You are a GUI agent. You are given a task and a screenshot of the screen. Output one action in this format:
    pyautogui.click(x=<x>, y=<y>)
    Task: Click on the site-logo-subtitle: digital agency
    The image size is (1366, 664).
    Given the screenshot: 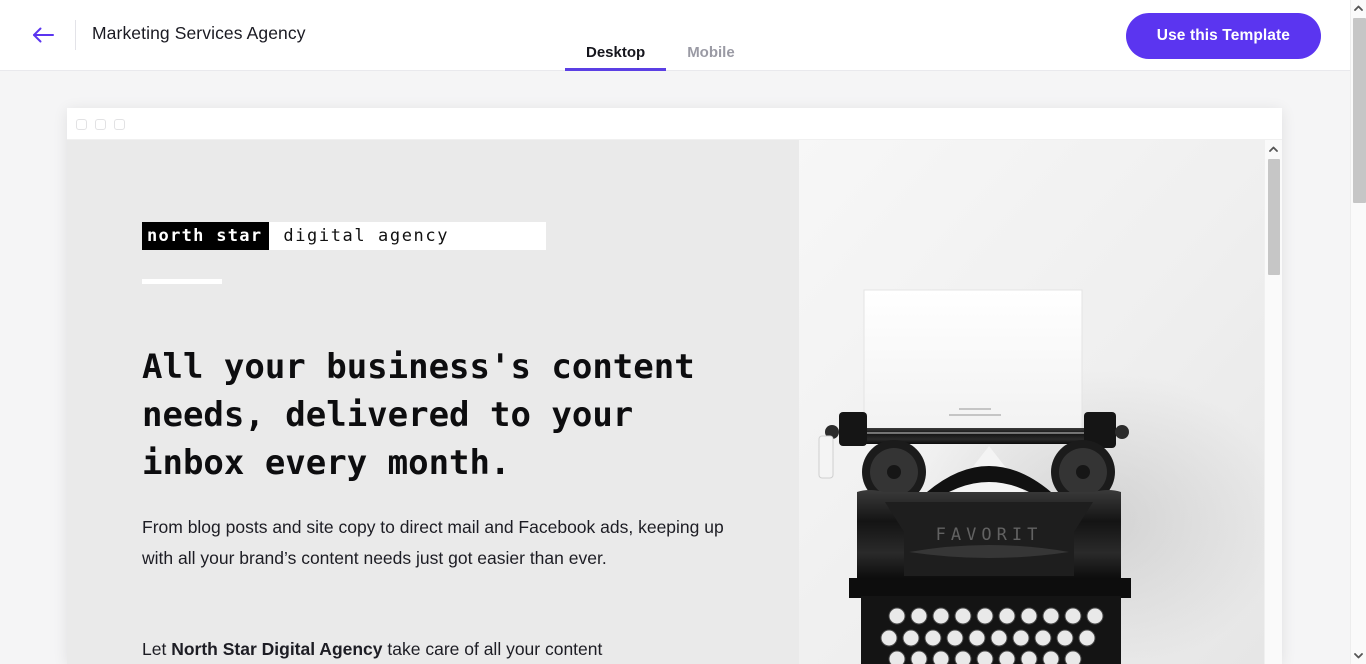 What is the action you would take?
    pyautogui.click(x=366, y=236)
    